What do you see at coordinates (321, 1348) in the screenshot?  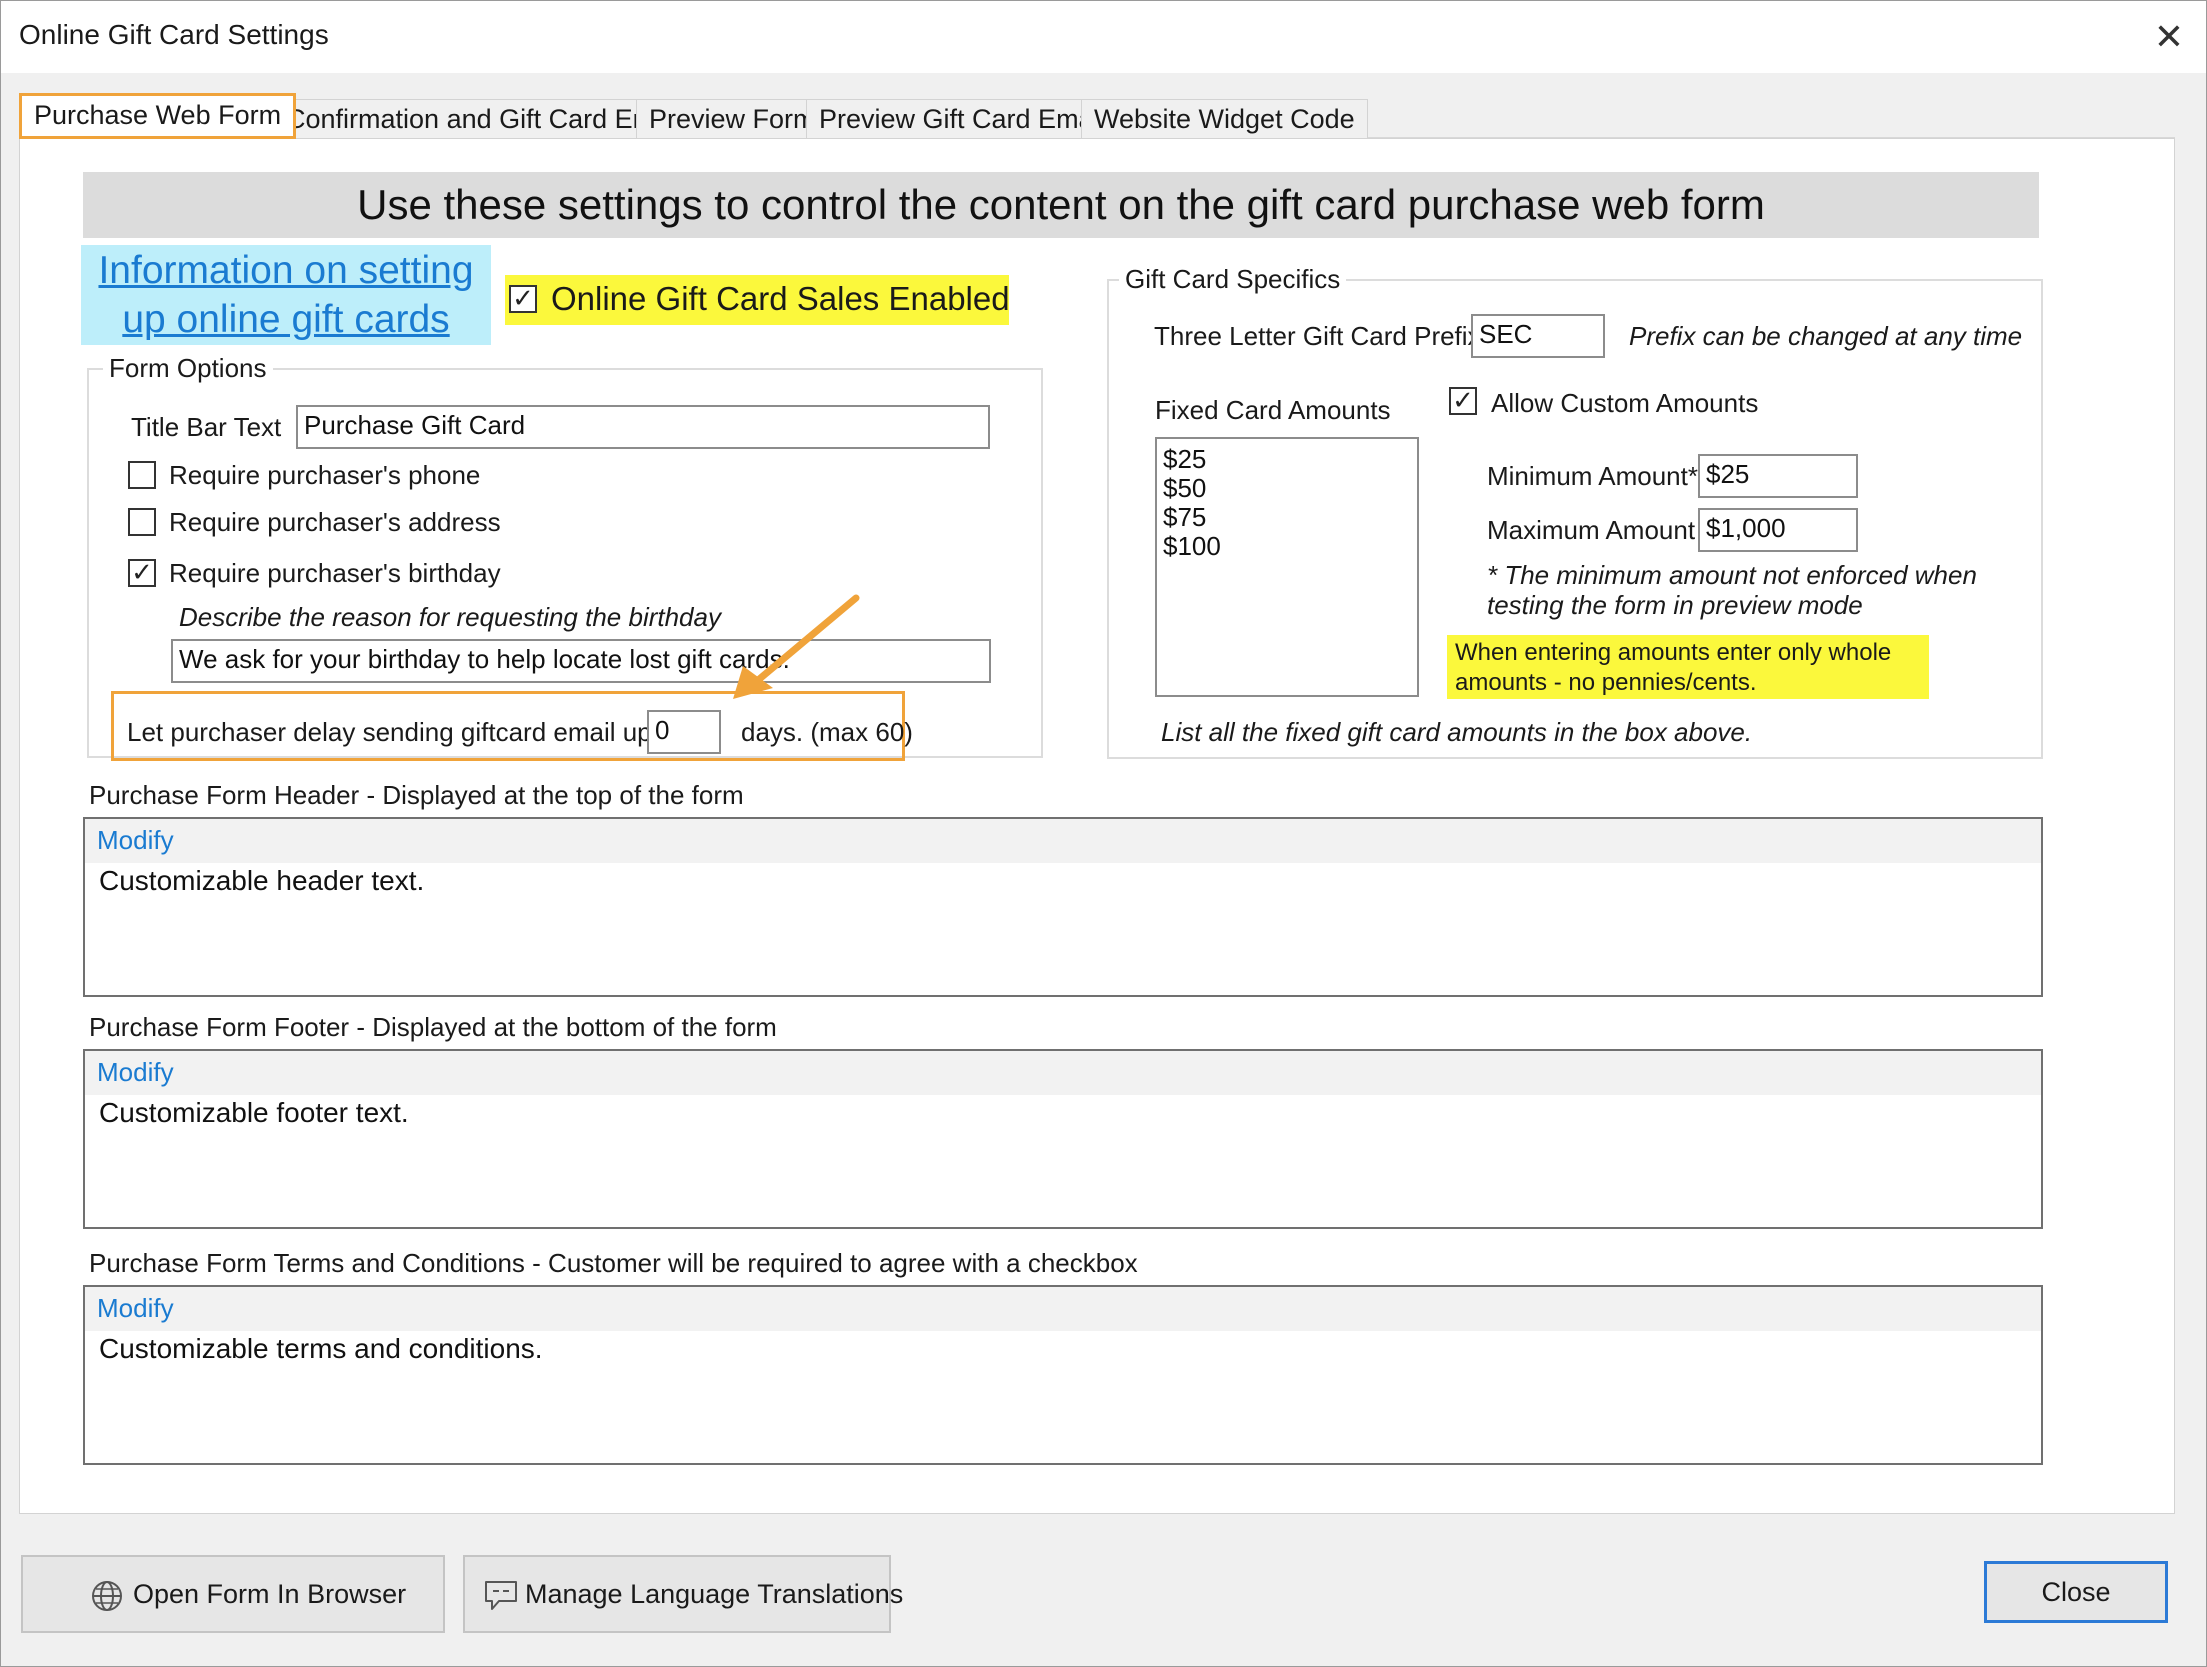 I see `terms-content: Customizable terms and conditions.` at bounding box center [321, 1348].